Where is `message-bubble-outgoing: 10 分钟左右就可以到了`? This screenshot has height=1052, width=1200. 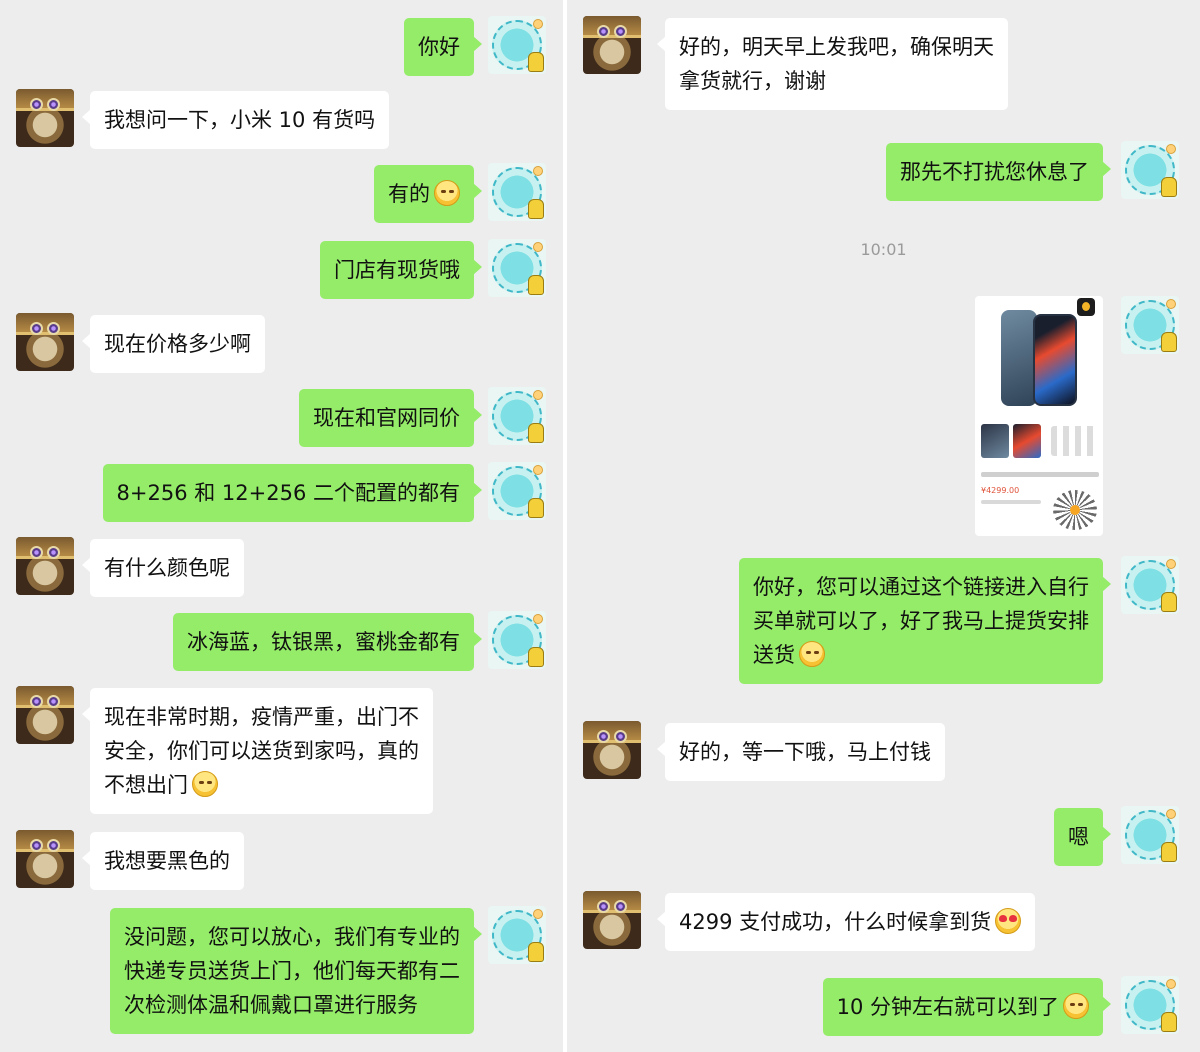
message-bubble-outgoing: 10 分钟左右就可以到了 is located at coordinates (967, 1007).